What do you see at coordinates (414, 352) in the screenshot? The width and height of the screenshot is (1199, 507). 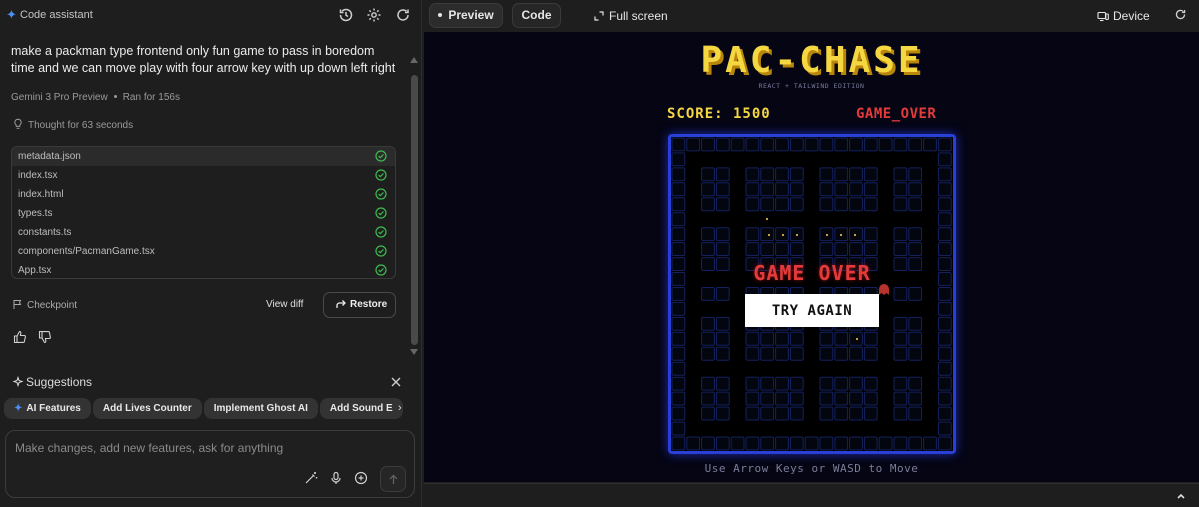 I see `scroll-down-arrow` at bounding box center [414, 352].